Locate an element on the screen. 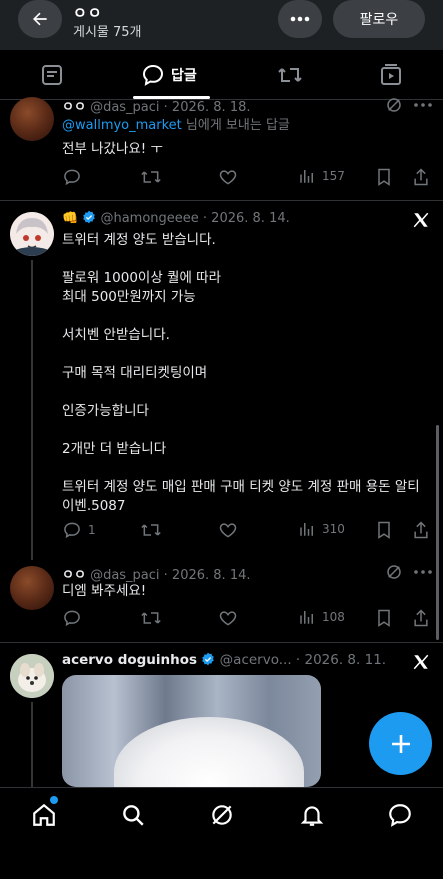  profile-name: ㅇㅇ is located at coordinates (88, 13).